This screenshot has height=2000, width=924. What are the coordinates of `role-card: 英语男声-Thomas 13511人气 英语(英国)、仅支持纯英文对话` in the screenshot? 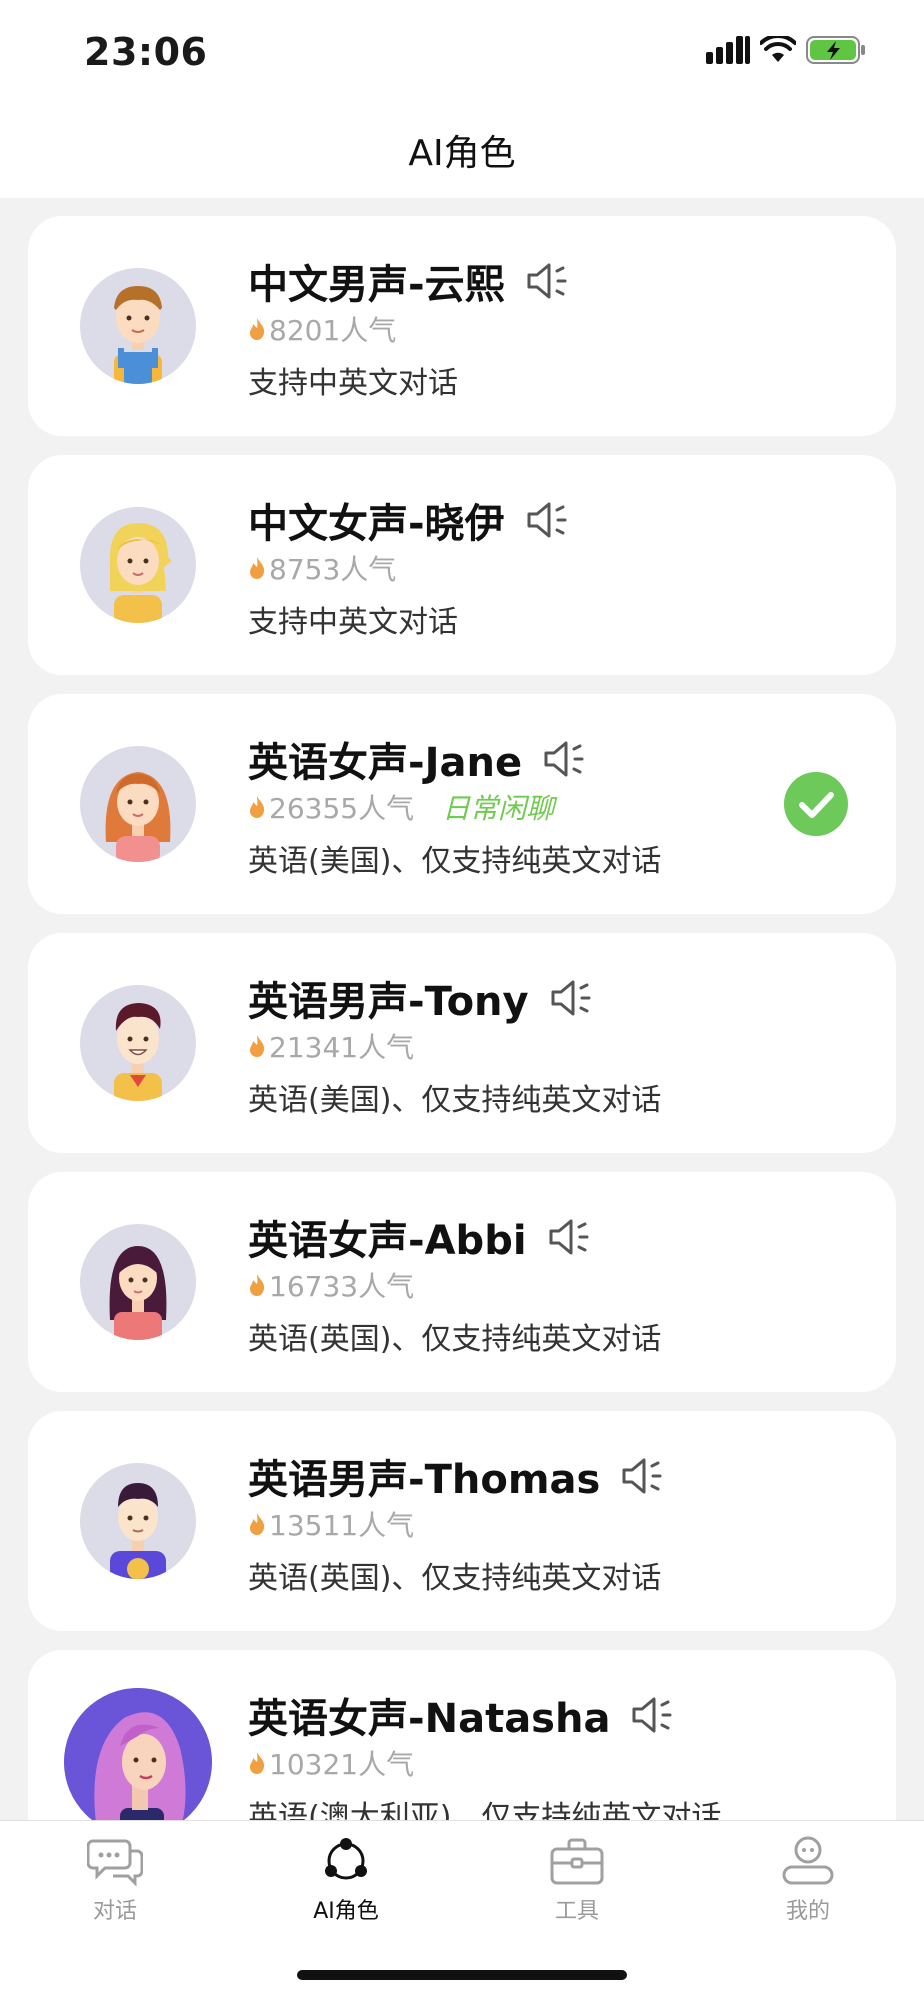 It's located at (462, 1521).